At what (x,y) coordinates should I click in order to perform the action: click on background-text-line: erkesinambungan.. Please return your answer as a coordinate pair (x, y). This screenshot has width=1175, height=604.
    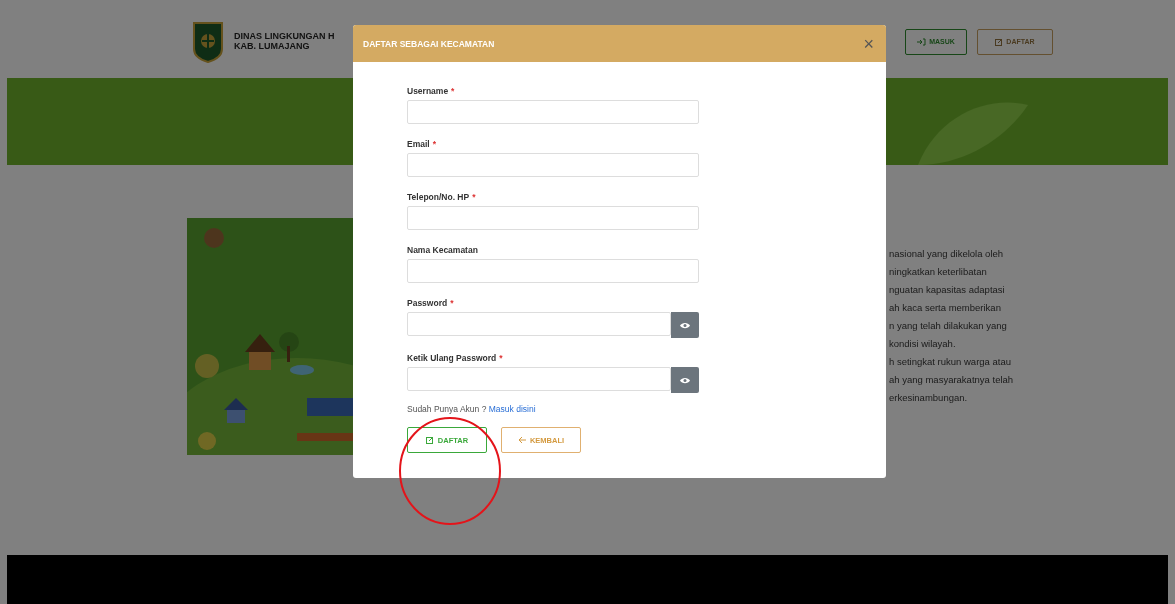
    Looking at the image, I should click on (929, 398).